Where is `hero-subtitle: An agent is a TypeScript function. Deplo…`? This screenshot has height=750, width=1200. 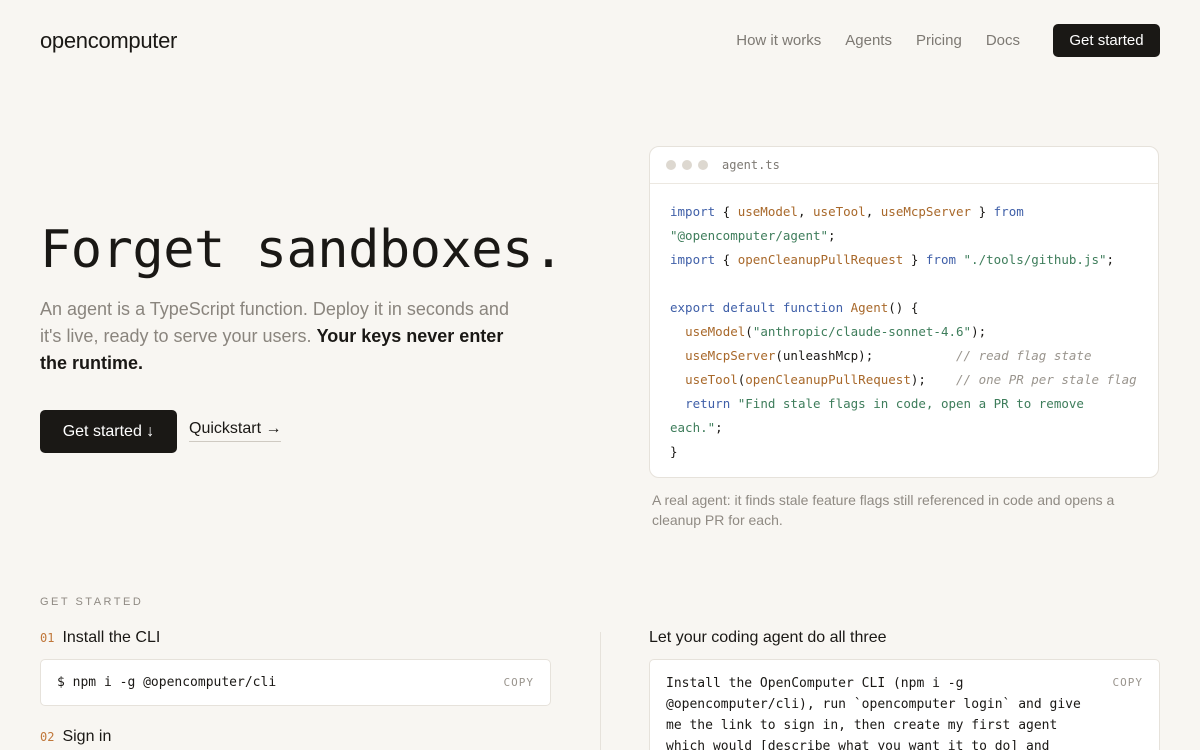
hero-subtitle: An agent is a TypeScript function. Deplo… is located at coordinates (275, 336).